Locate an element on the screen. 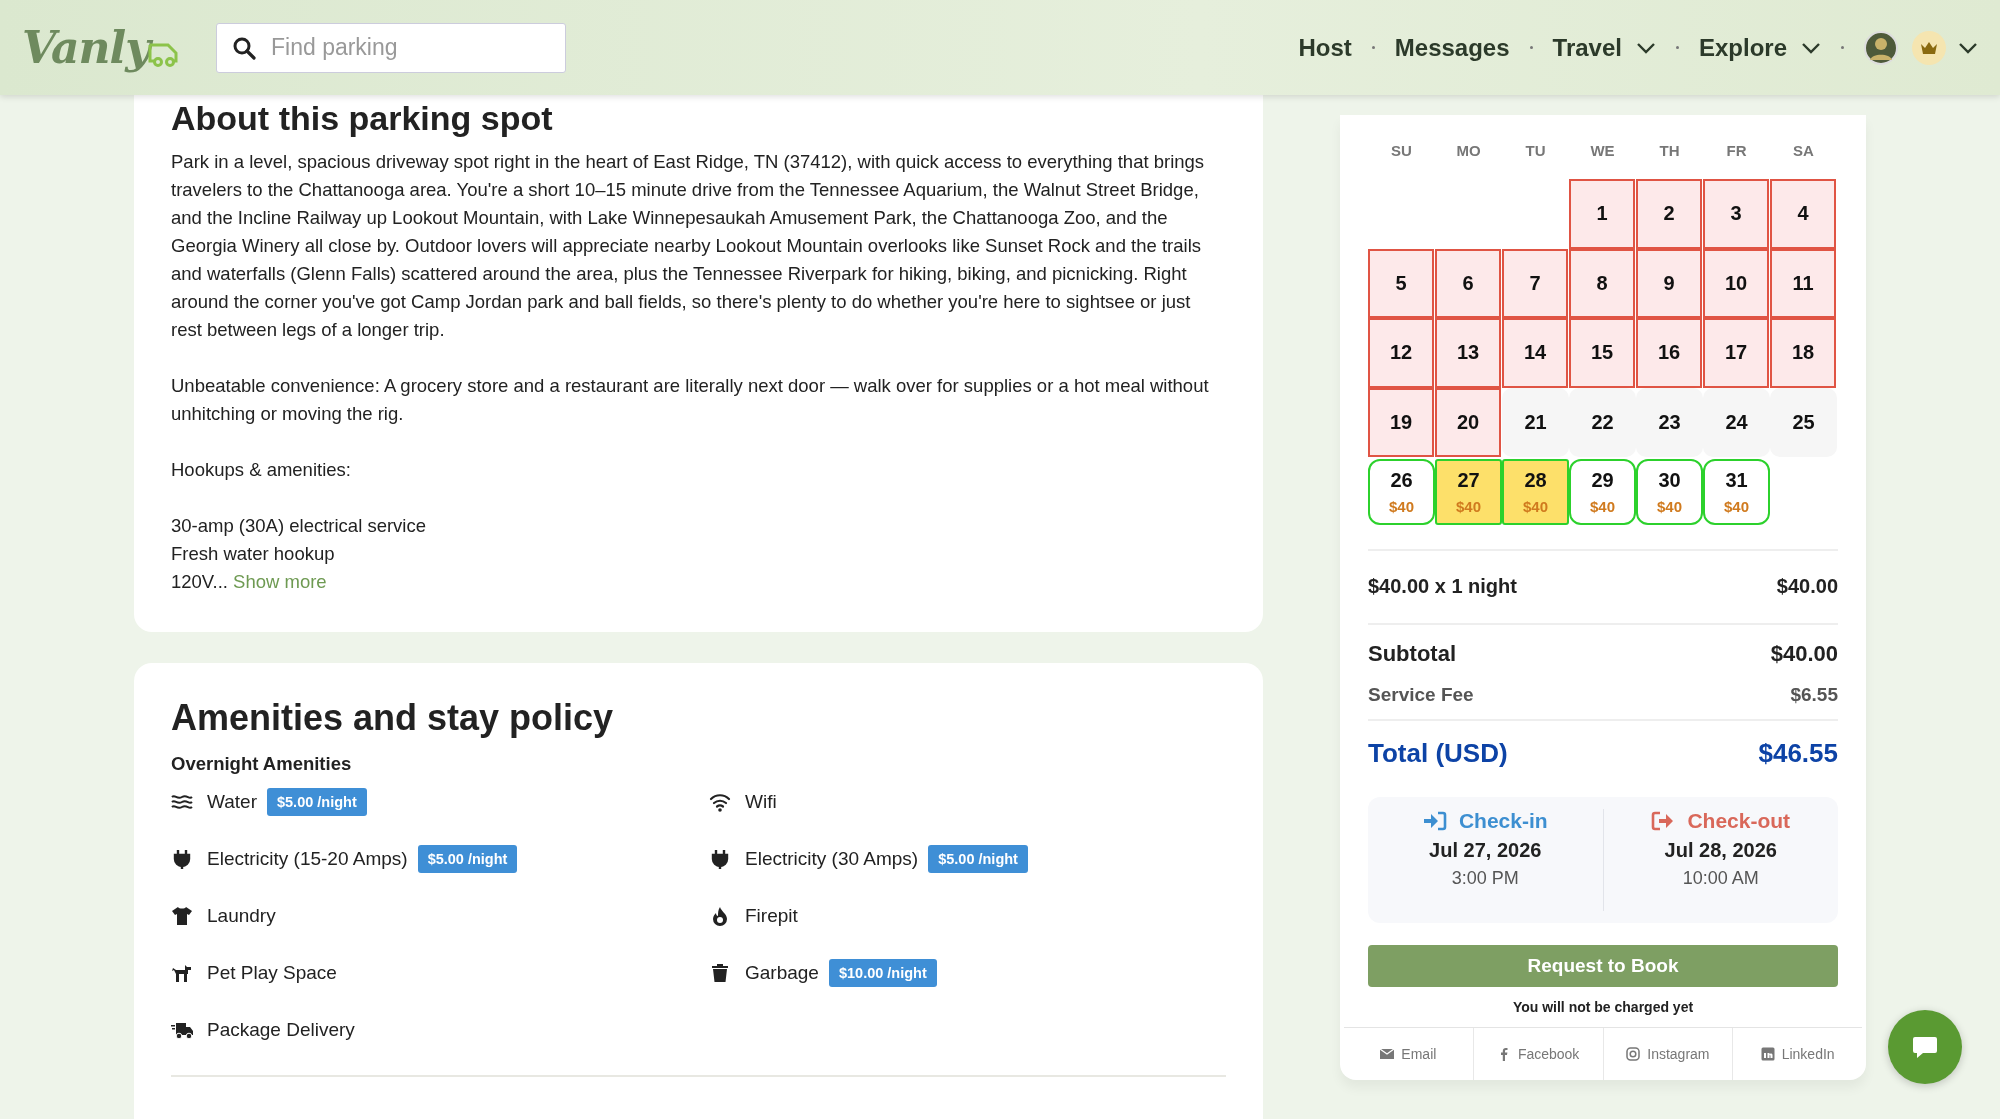 This screenshot has height=1119, width=2000. linkedin-icon is located at coordinates (1767, 1054).